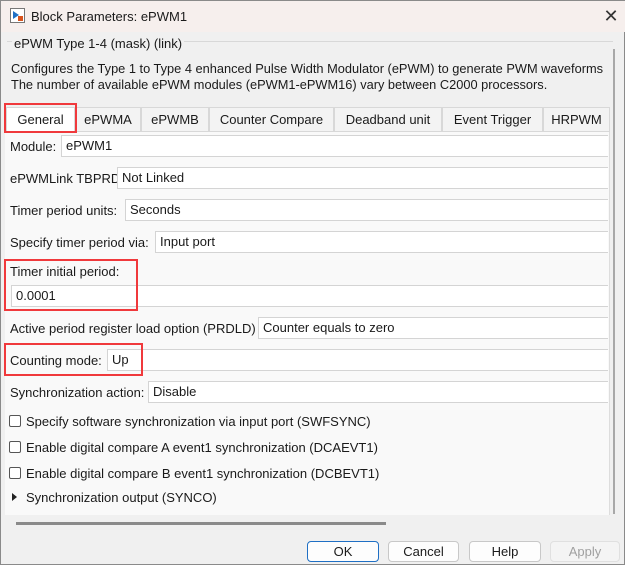 The height and width of the screenshot is (565, 625). I want to click on epwmlink-label: ePWMLink TBPRD, so click(65, 178).